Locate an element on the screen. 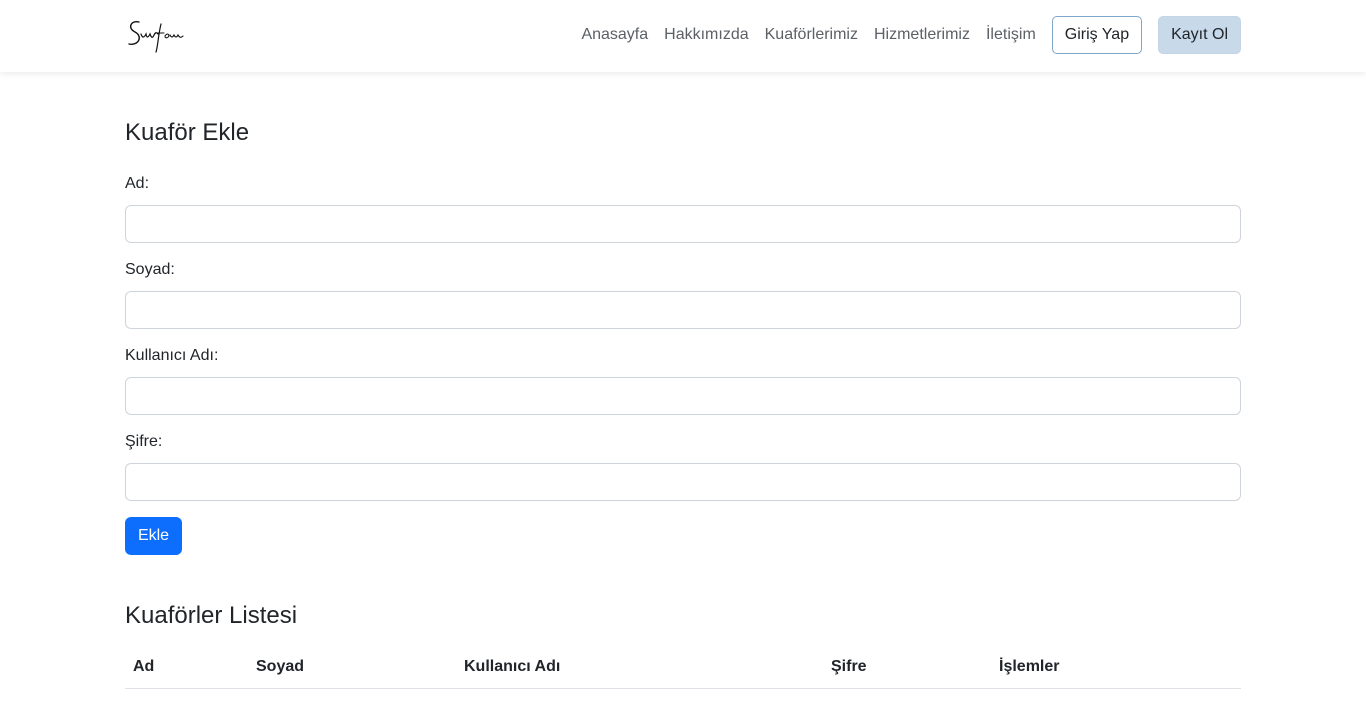 The image size is (1366, 705). nav-link-kuaforlerimiz: Kuaförlerimiz is located at coordinates (811, 35).